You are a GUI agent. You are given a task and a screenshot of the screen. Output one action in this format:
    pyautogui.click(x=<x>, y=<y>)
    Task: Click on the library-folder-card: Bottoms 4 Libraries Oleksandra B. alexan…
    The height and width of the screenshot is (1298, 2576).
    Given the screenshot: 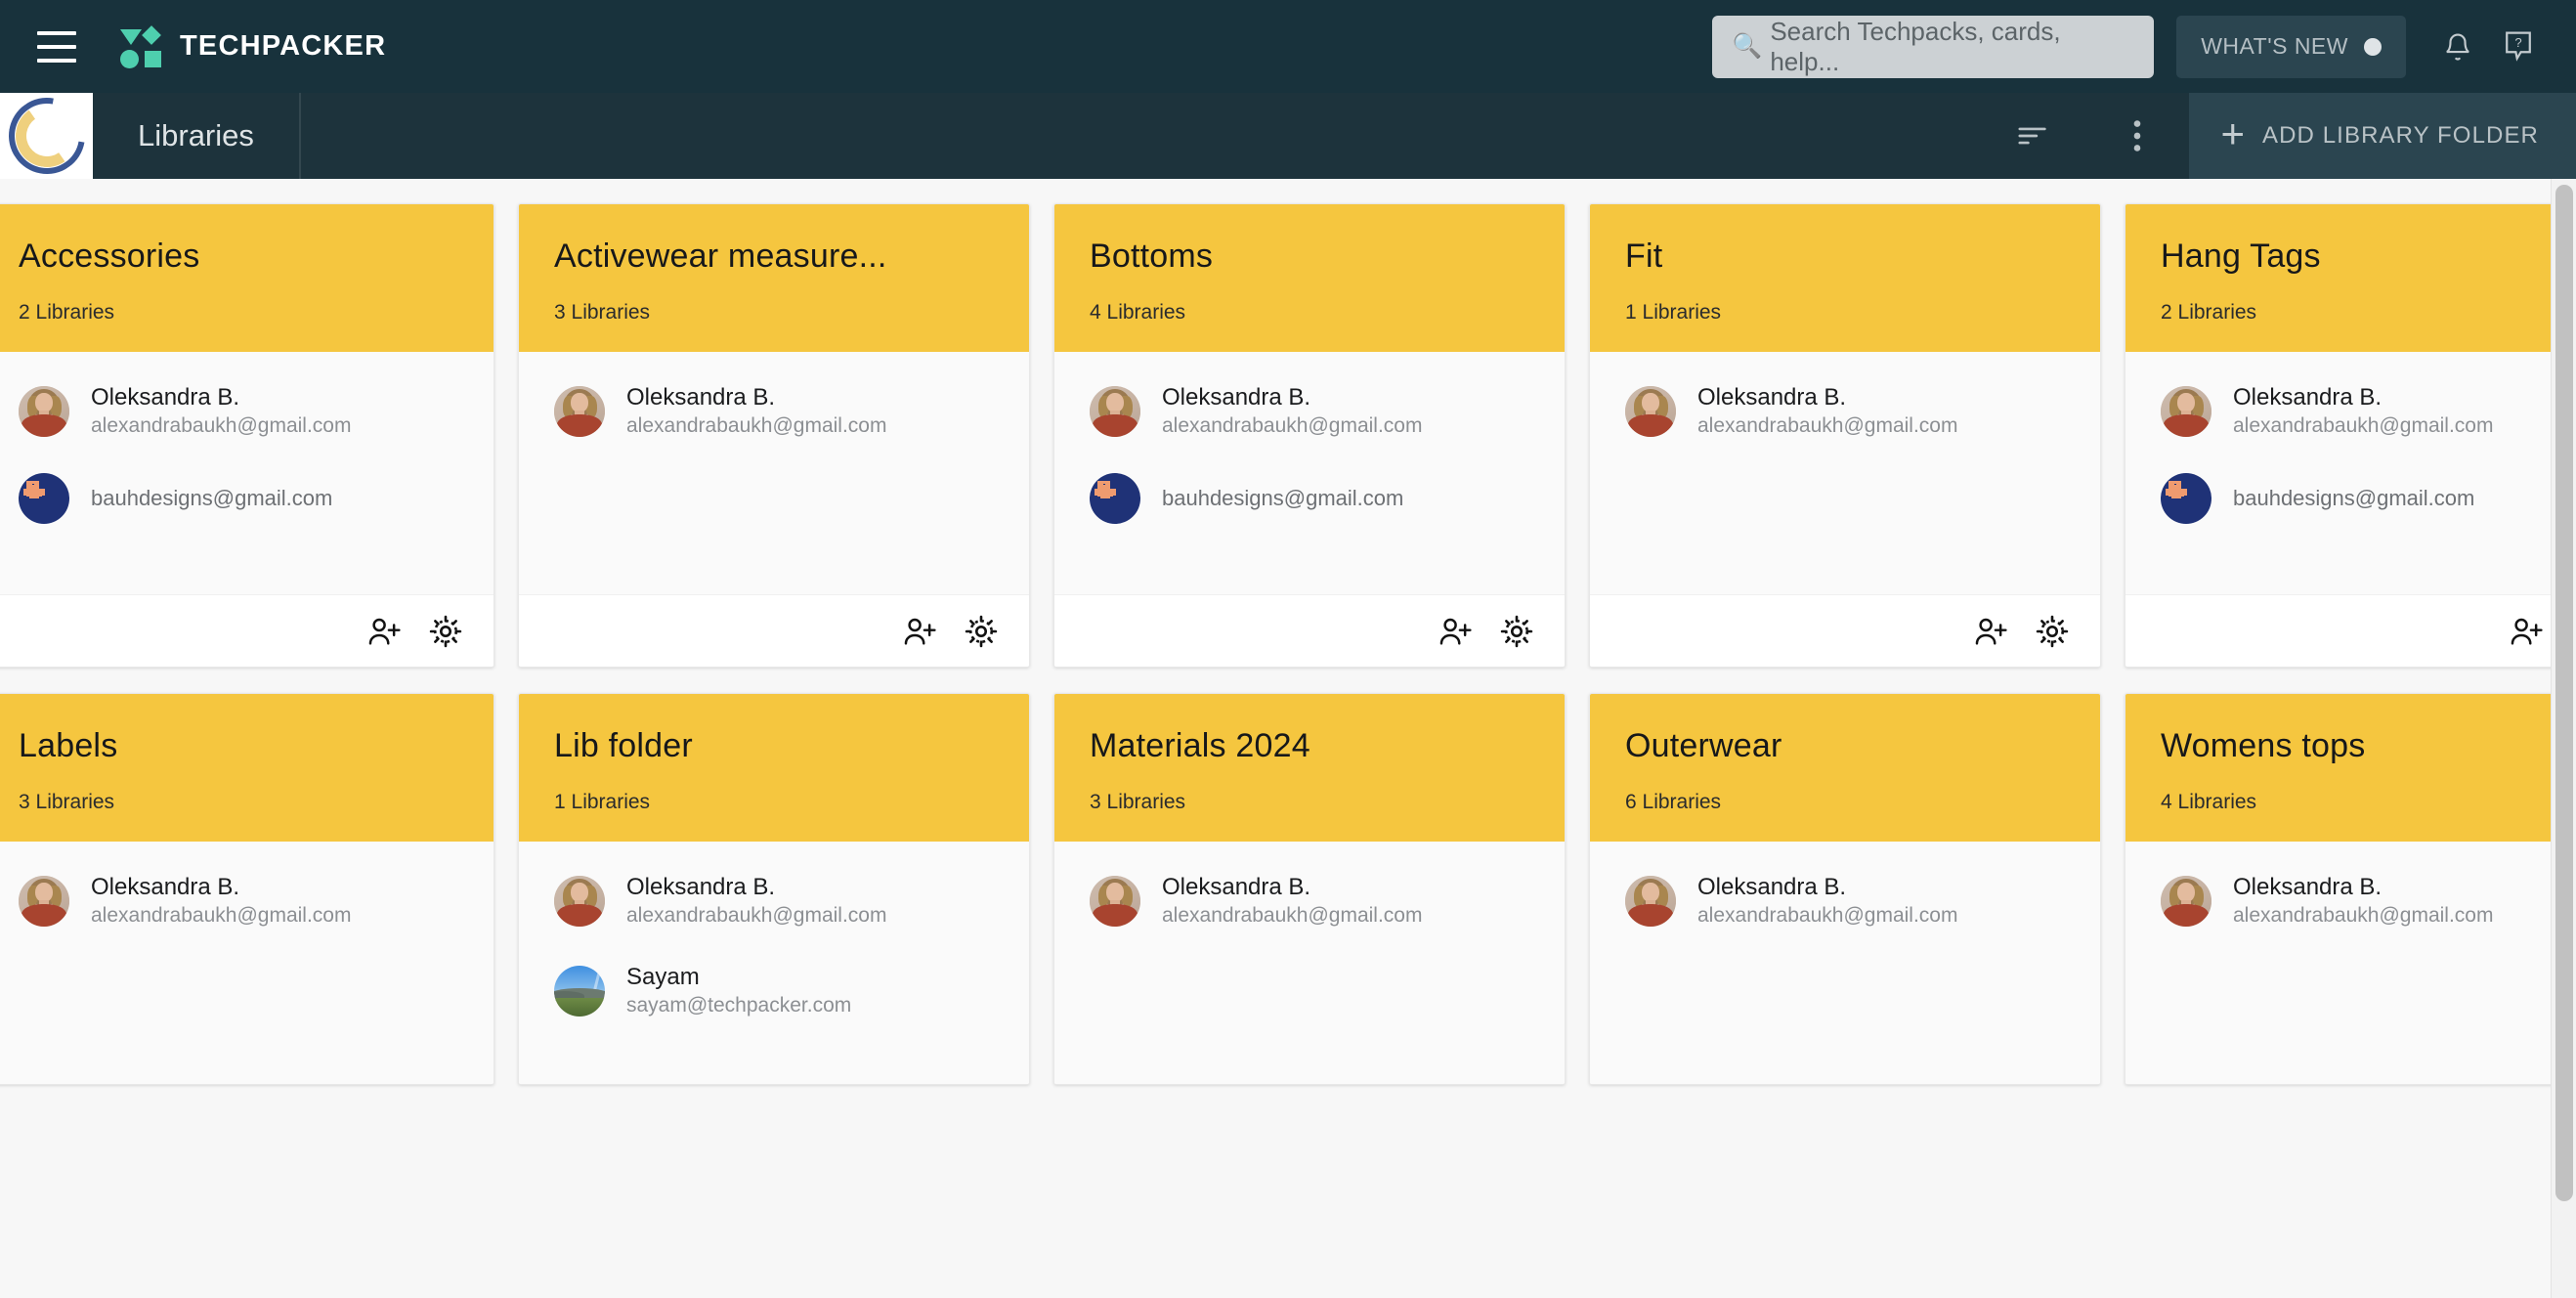 What is the action you would take?
    pyautogui.click(x=1310, y=436)
    